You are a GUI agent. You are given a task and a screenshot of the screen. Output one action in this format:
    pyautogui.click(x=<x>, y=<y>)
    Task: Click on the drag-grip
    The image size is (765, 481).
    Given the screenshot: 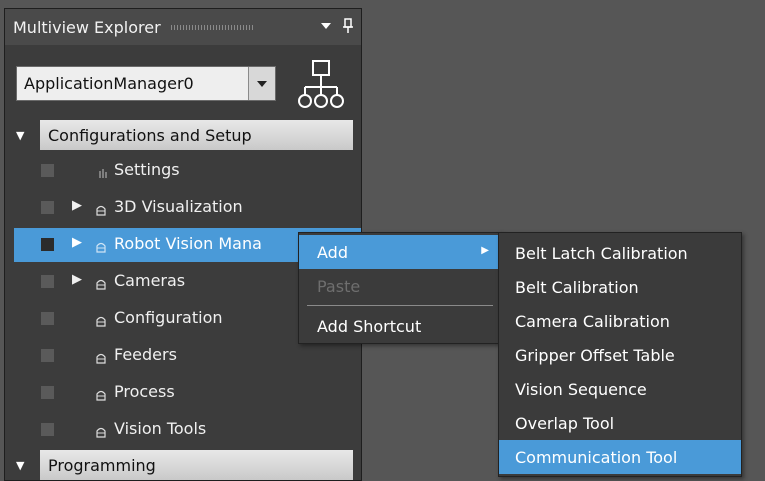 What is the action you would take?
    pyautogui.click(x=212, y=27)
    